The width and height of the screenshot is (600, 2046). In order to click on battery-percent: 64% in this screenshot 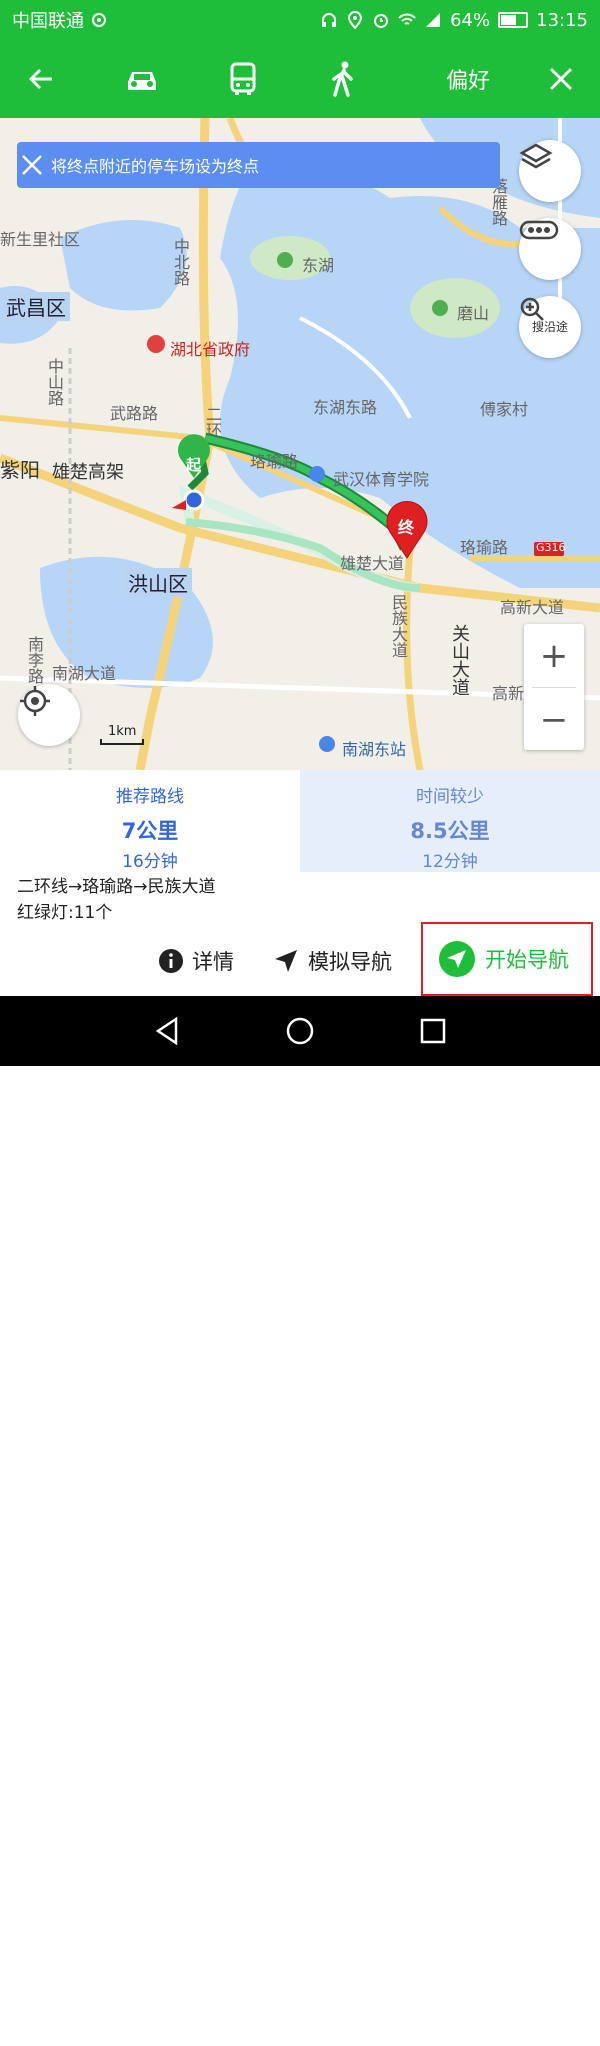, I will do `click(470, 20)`.